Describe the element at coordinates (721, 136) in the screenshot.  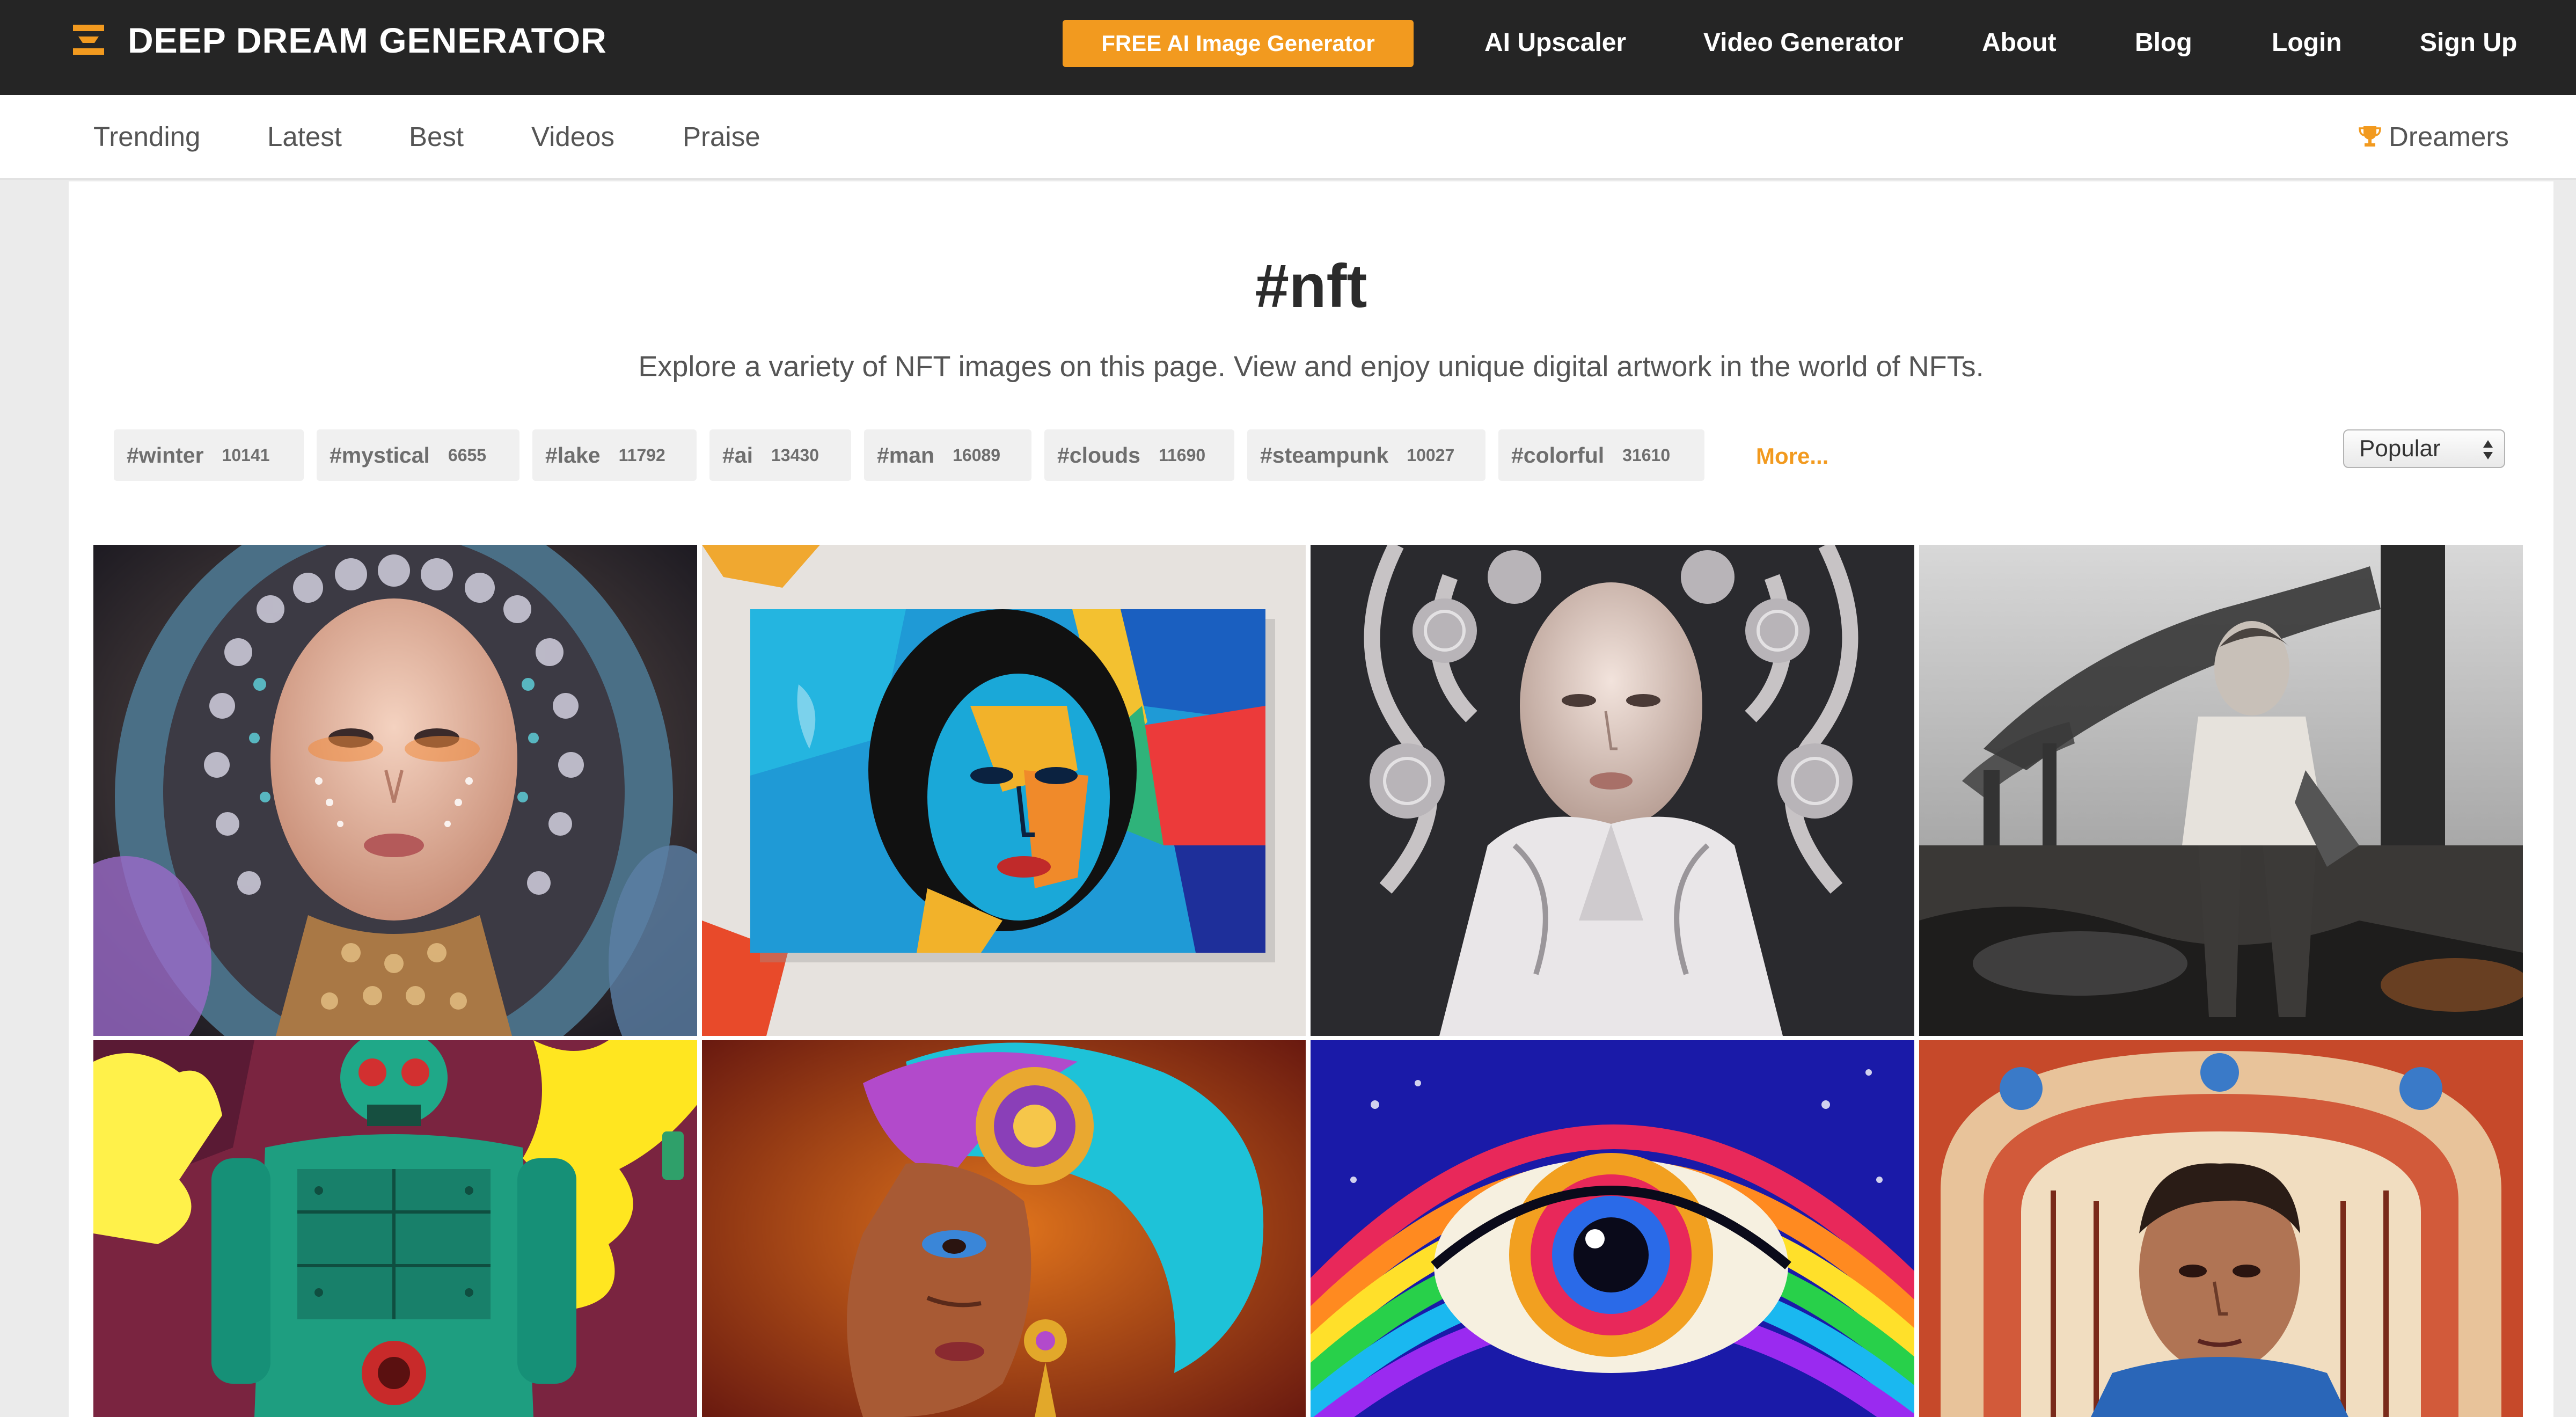
I see `tab-praise: Praise` at that location.